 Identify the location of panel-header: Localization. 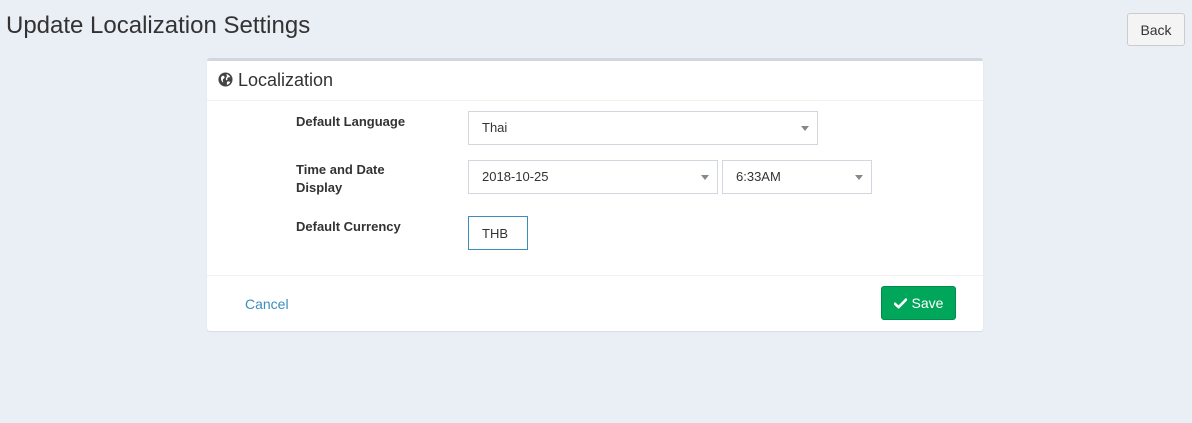
(595, 81).